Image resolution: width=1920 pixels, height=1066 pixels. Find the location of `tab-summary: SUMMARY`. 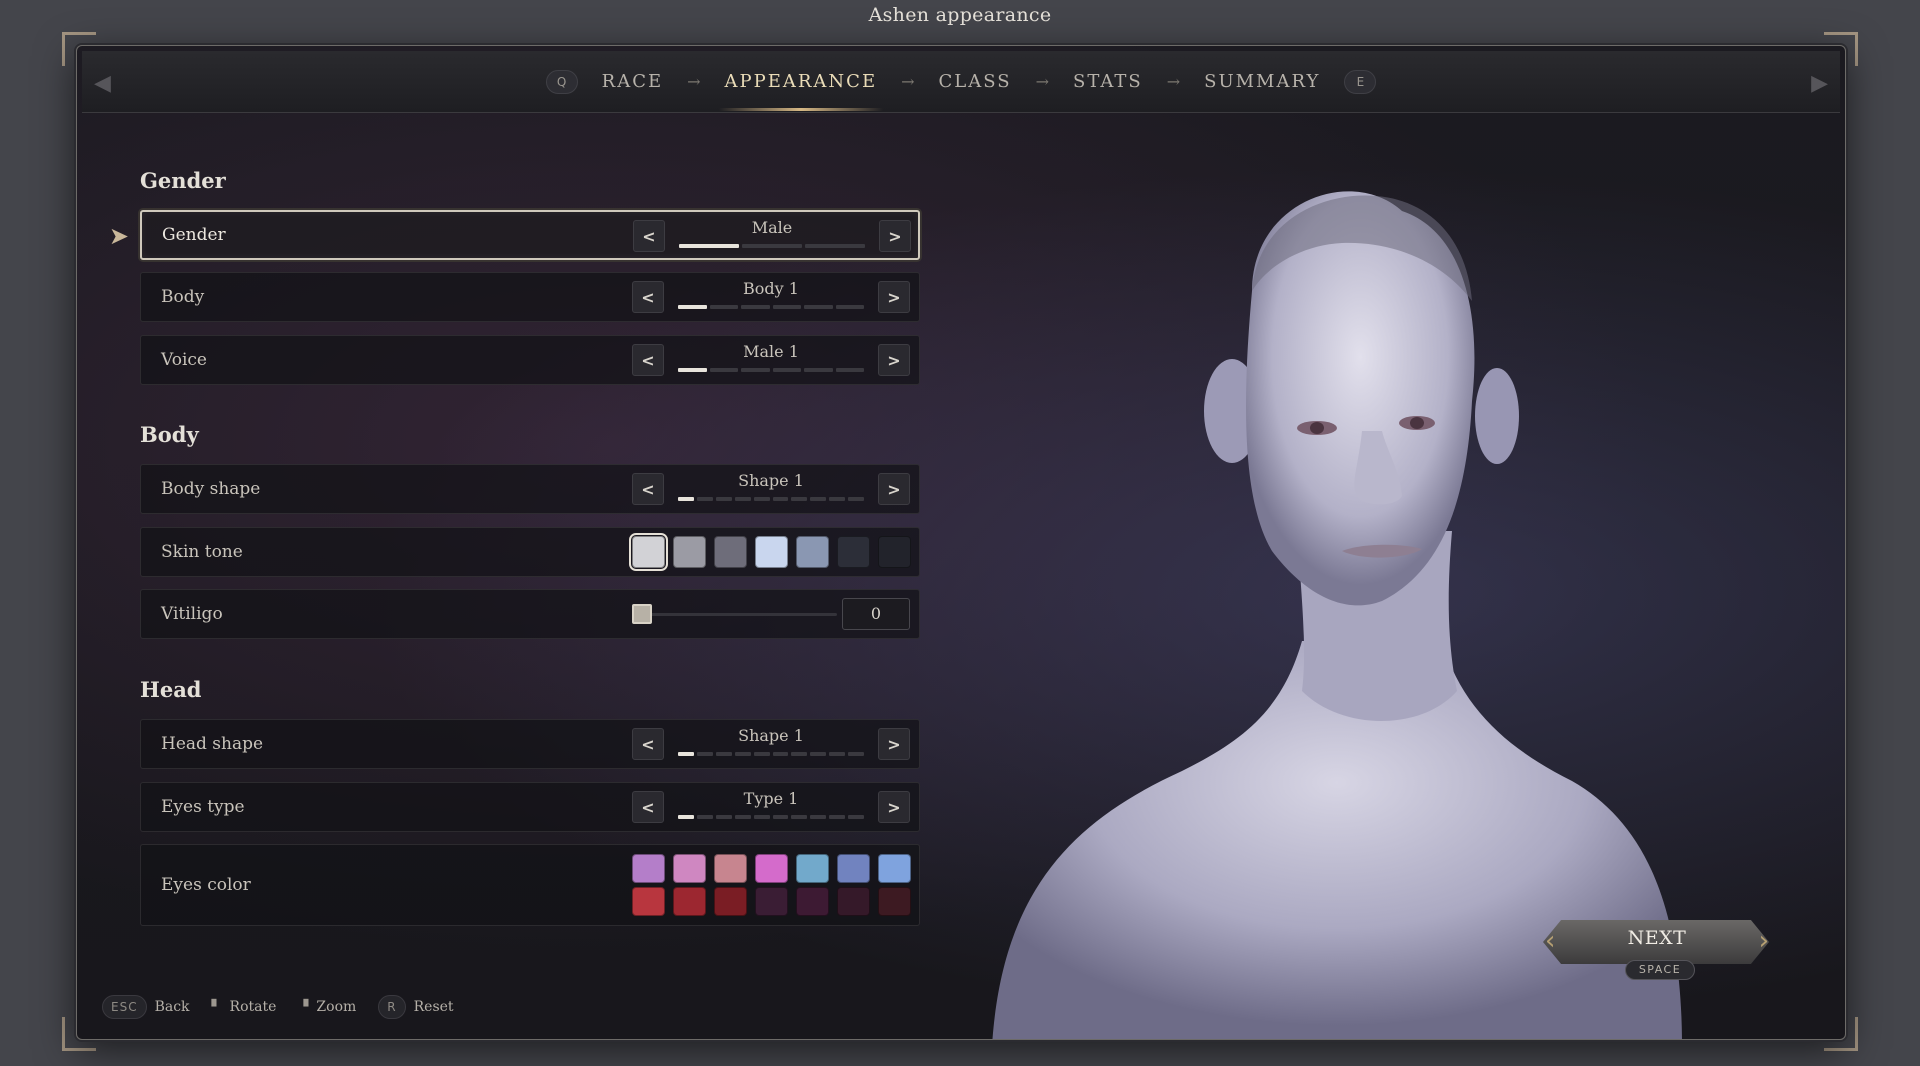

tab-summary: SUMMARY is located at coordinates (1262, 82).